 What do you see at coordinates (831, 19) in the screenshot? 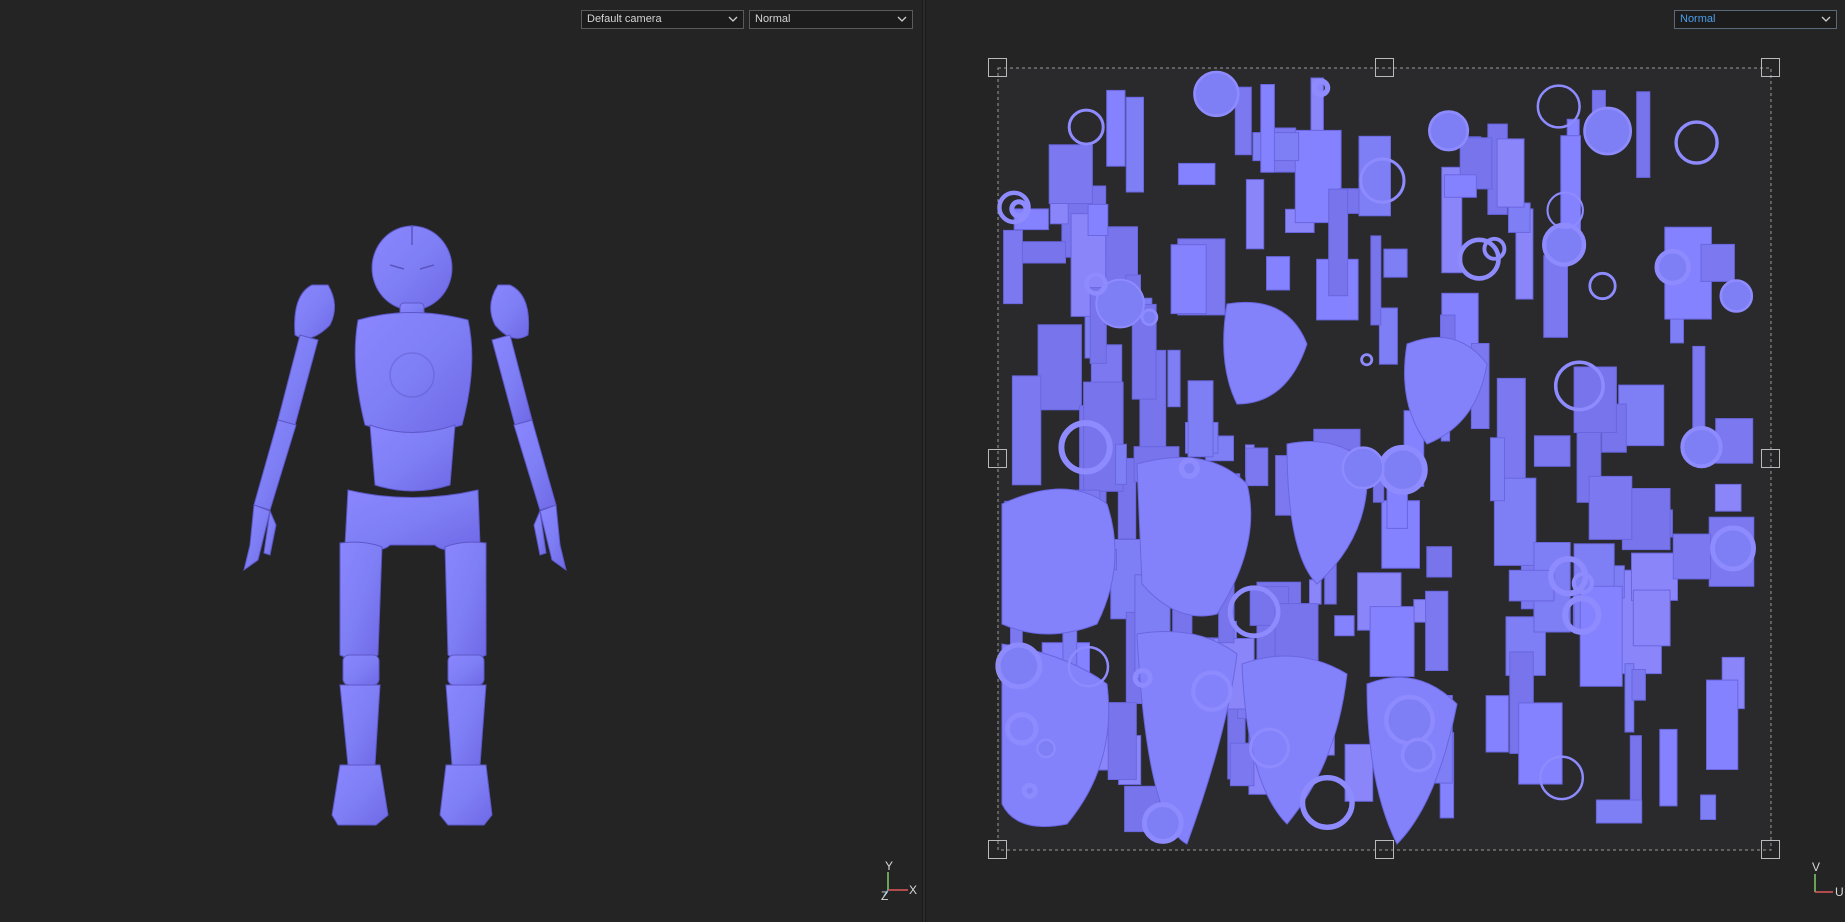
I see `viewport-3d-channel-dropdown: Normal` at bounding box center [831, 19].